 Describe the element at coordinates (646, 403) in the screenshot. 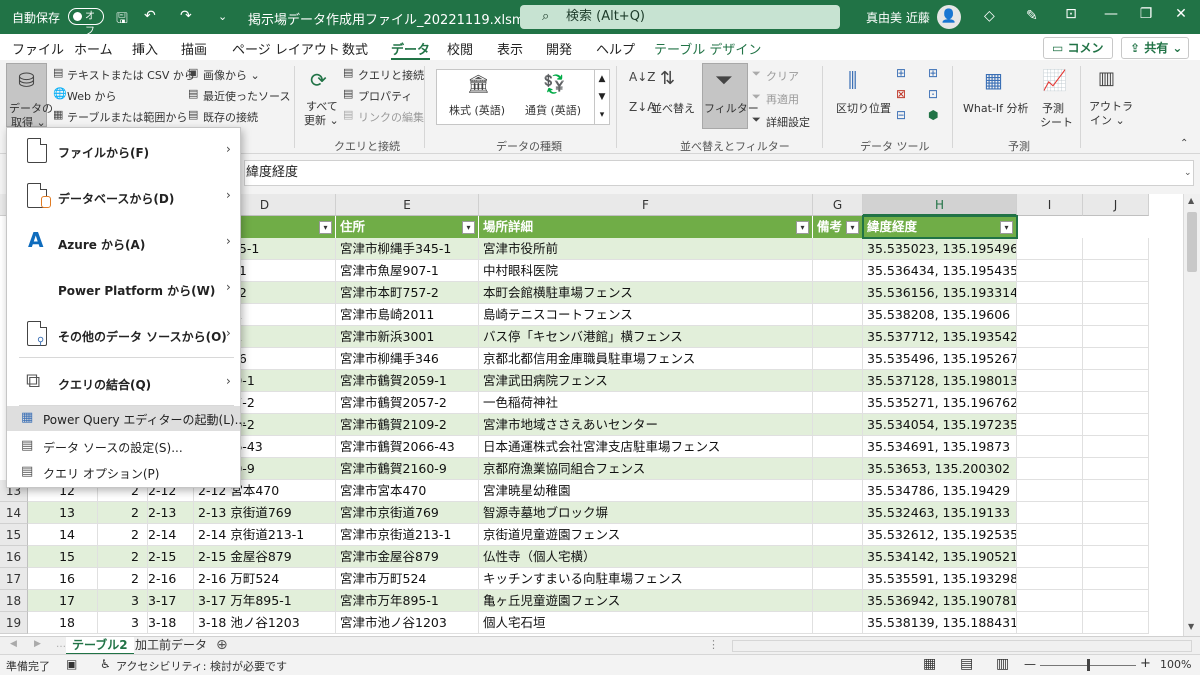

I see `table-cell-f: 一色稲荷神社` at that location.